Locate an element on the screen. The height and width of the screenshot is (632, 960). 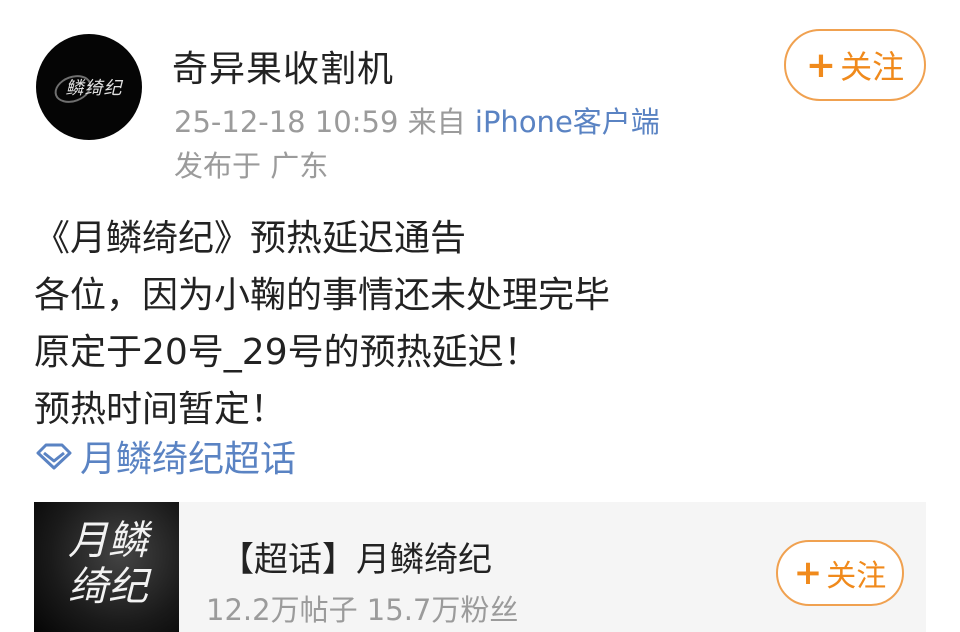
supertopic-link: 月鳞绮纪超话 is located at coordinates (165, 456).